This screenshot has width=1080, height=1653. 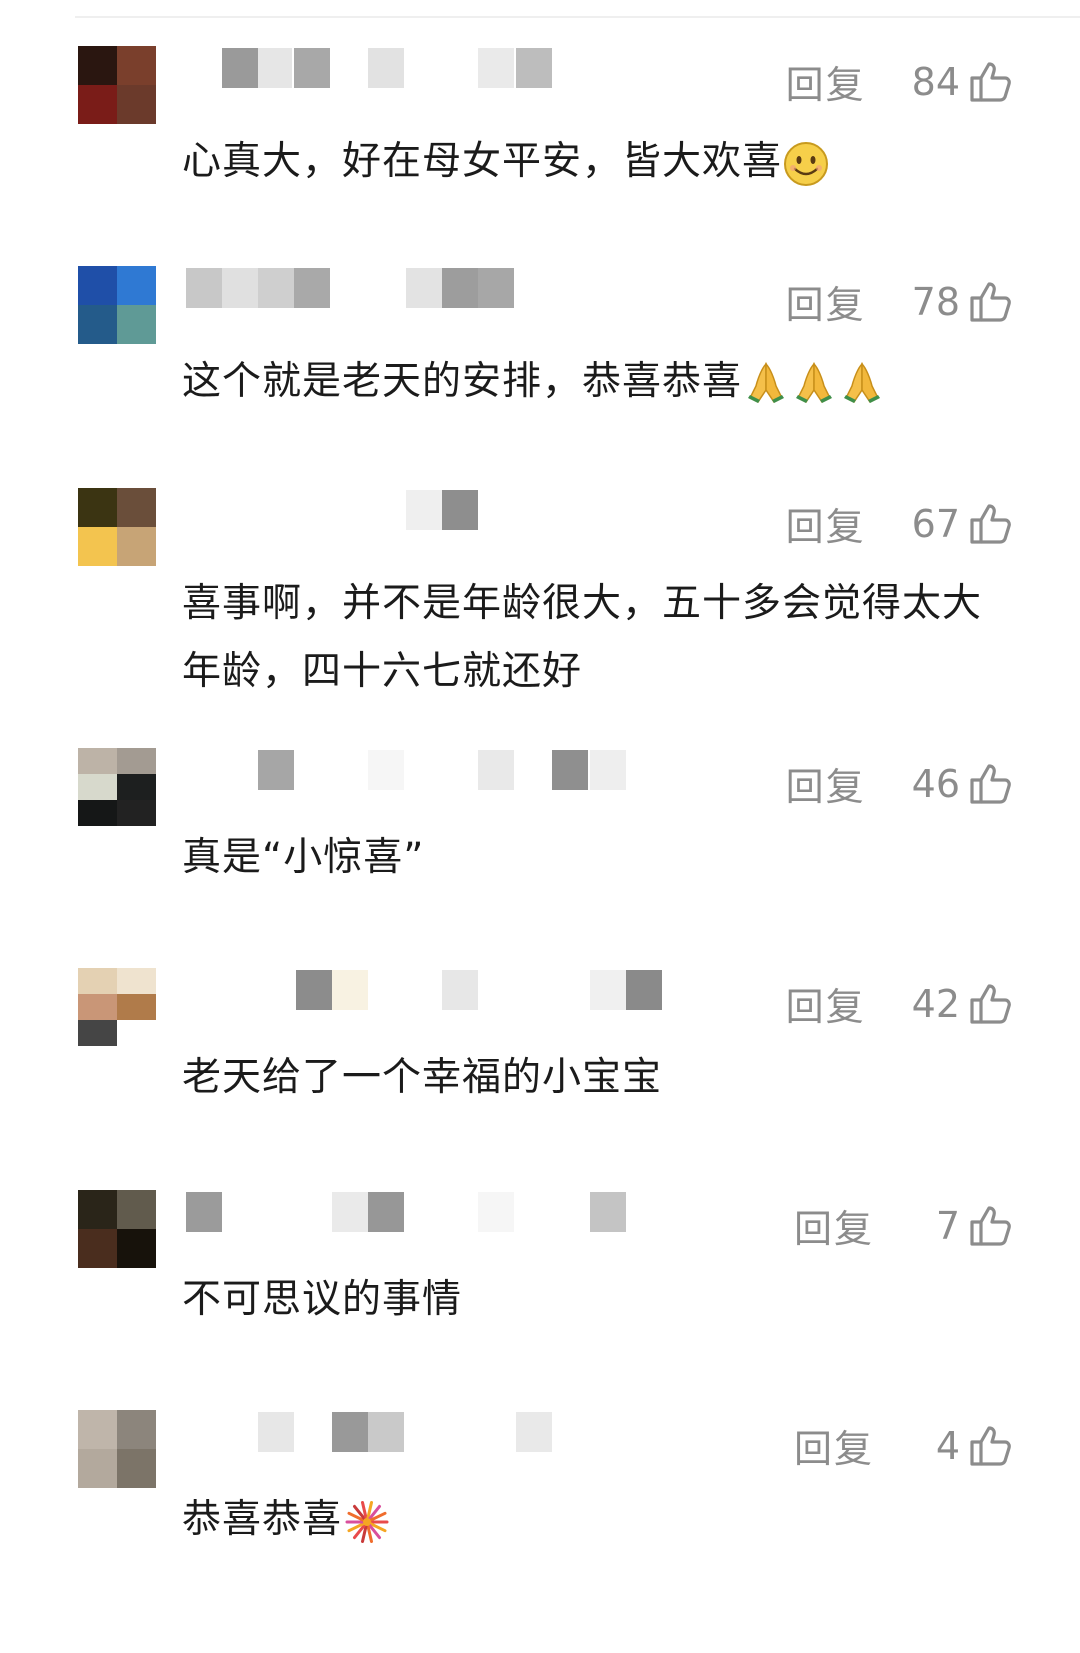 What do you see at coordinates (482, 161) in the screenshot?
I see `comment-text-content: 心真大，好在母女平安，皆大欢喜` at bounding box center [482, 161].